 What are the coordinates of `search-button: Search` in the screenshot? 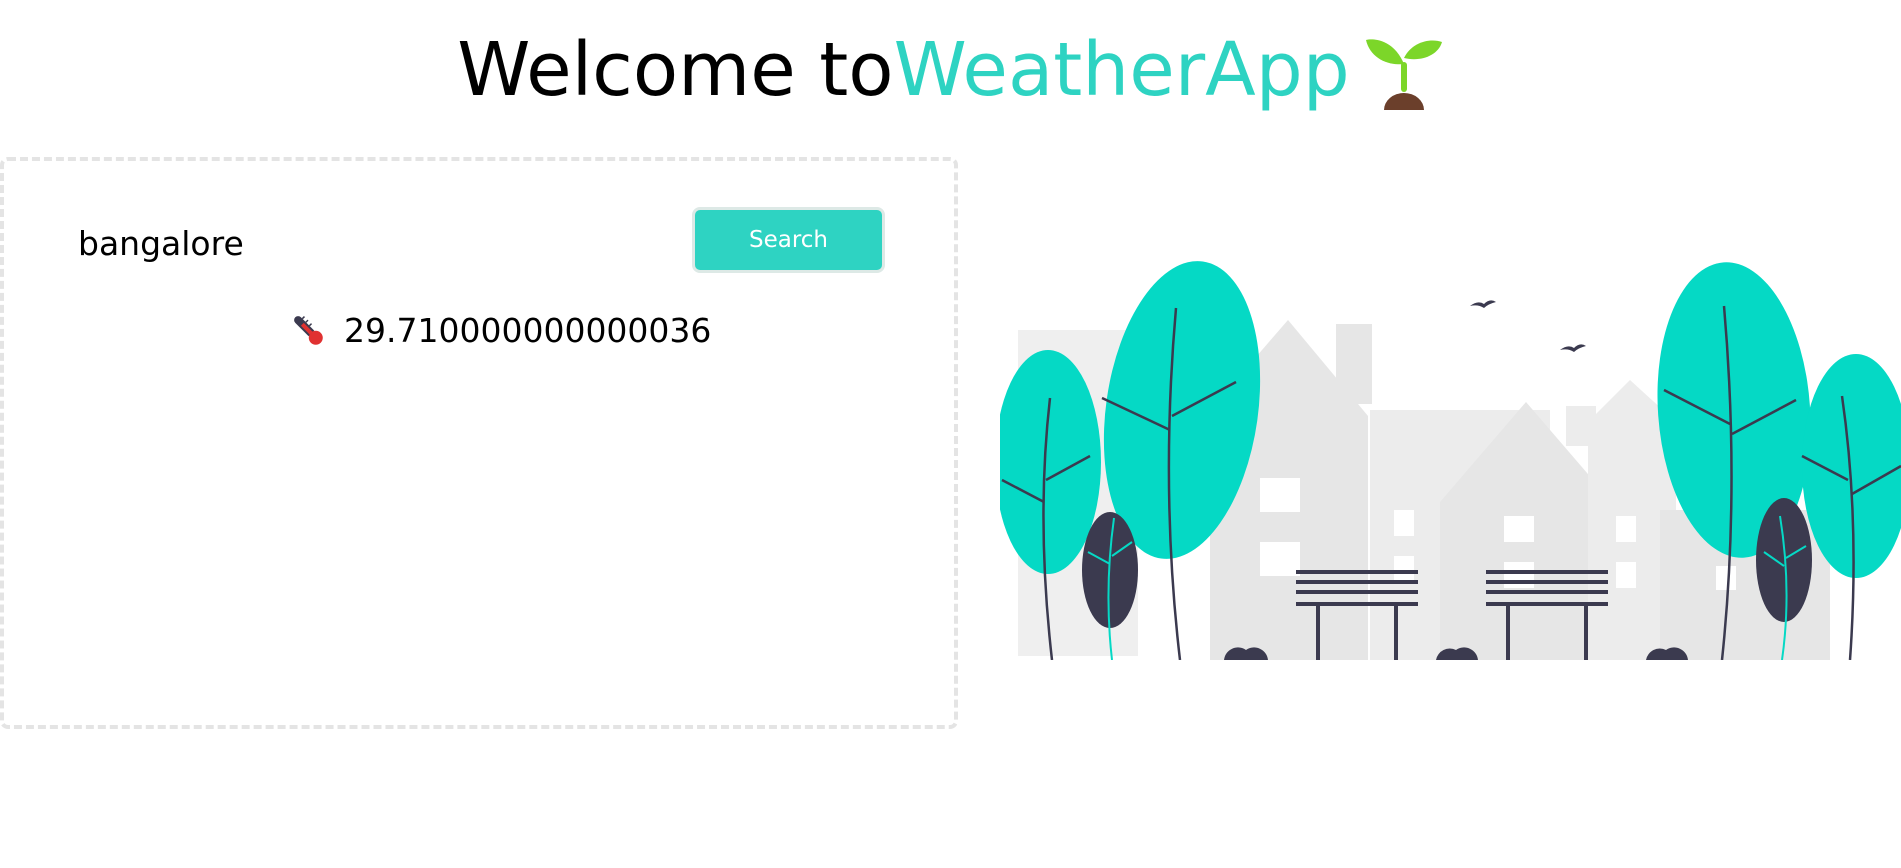 It's located at (788, 240).